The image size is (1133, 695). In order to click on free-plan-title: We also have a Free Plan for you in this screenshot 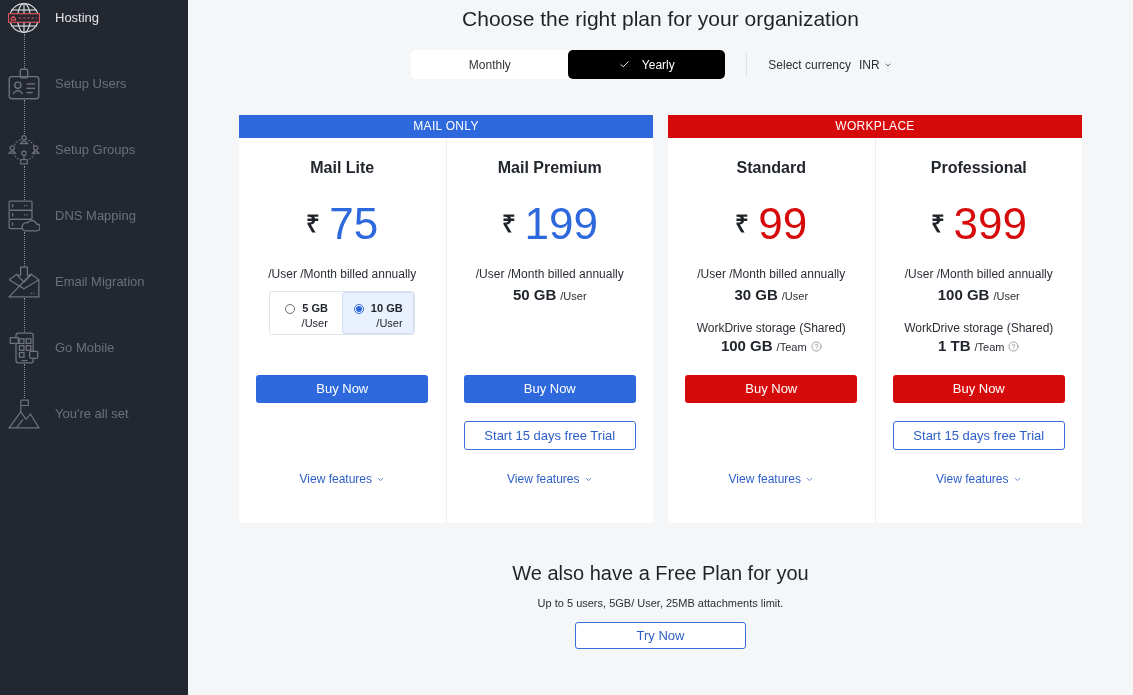, I will do `click(660, 573)`.